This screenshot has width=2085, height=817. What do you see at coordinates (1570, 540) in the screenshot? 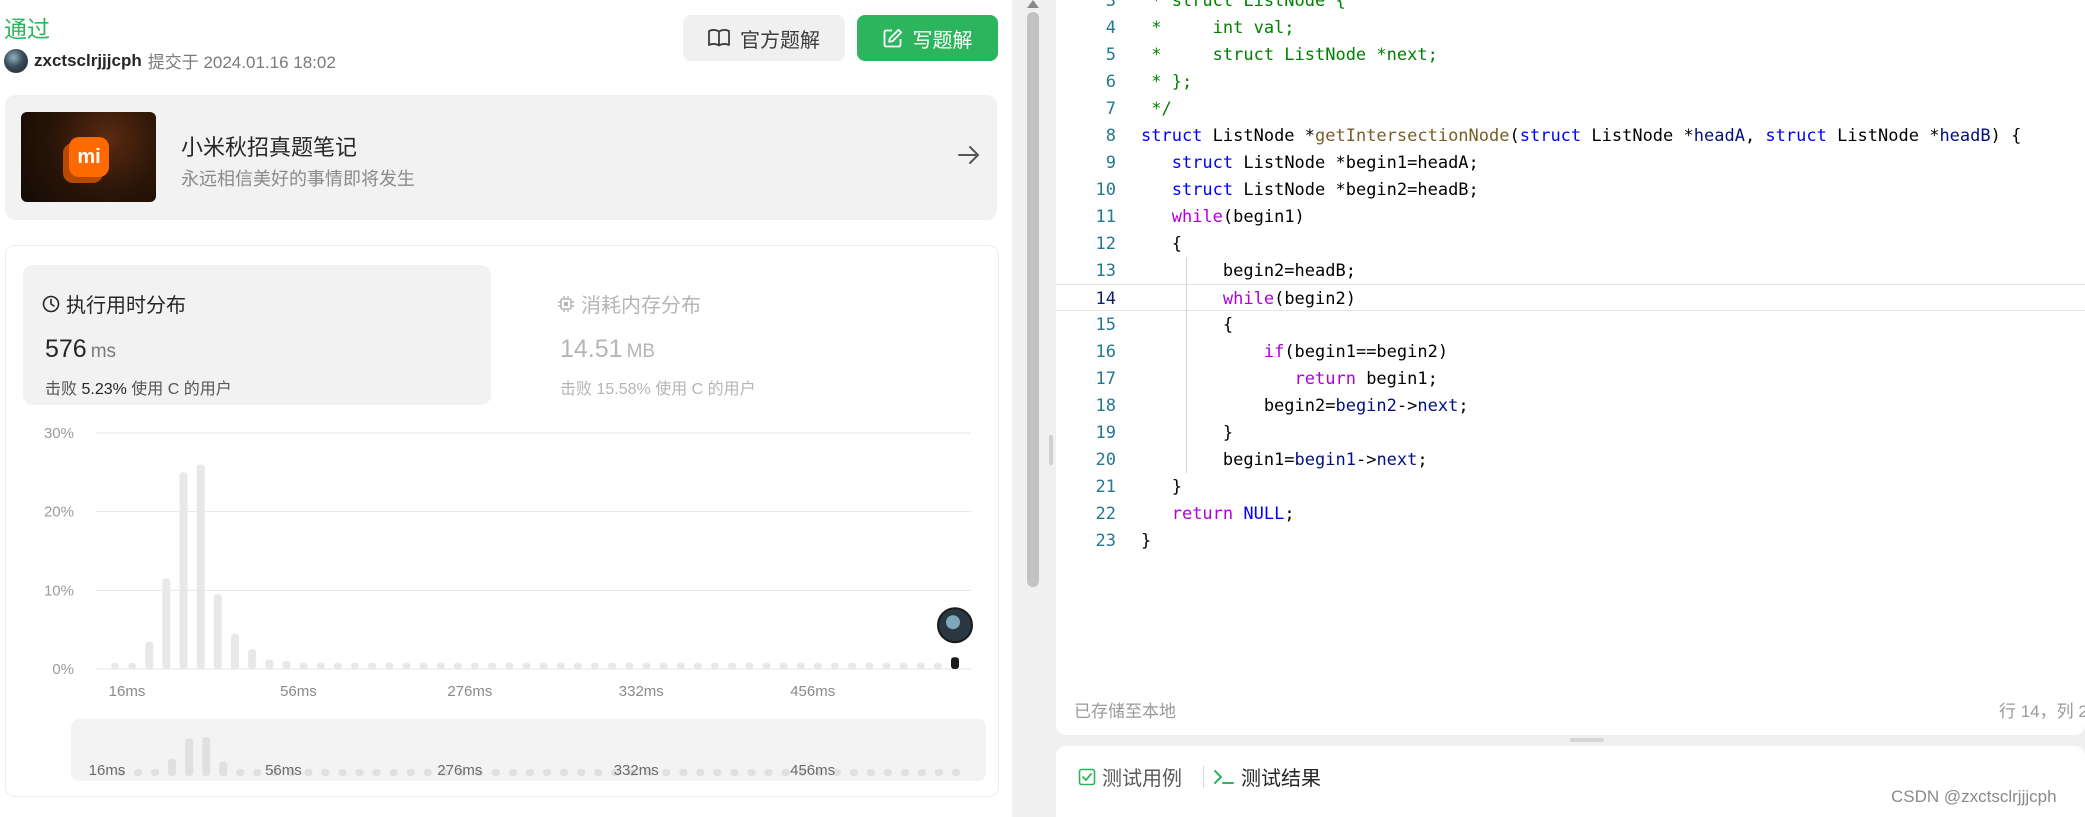
I see `code-line: 23}` at bounding box center [1570, 540].